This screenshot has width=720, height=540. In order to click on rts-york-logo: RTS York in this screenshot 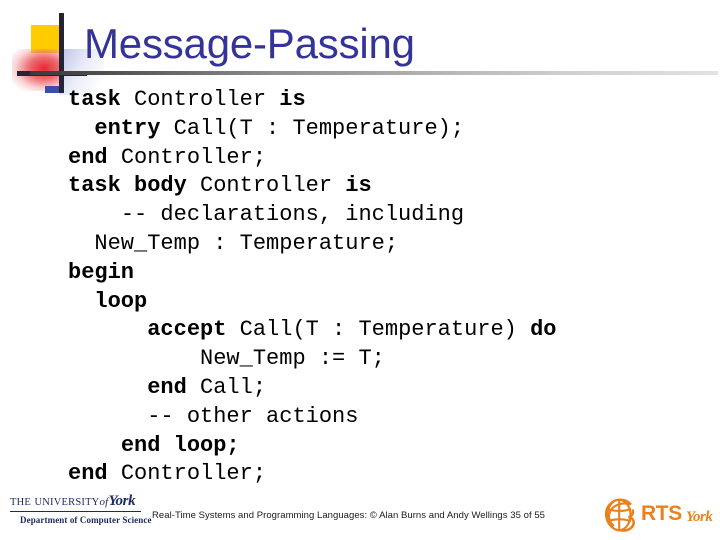, I will do `click(658, 515)`.